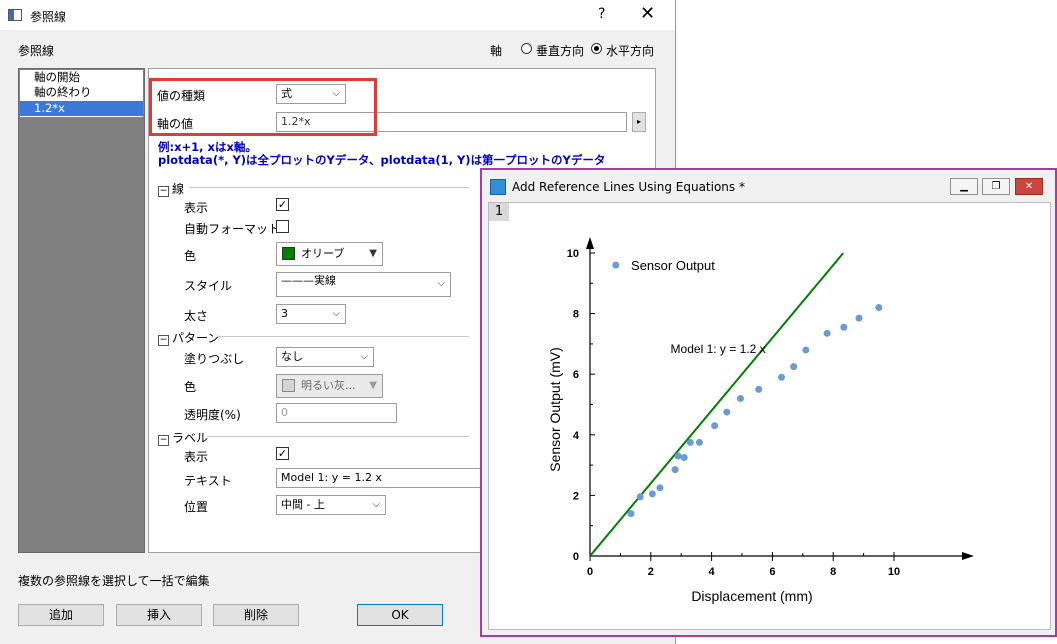 This screenshot has width=1057, height=644. I want to click on y-tick-label: 4, so click(576, 436).